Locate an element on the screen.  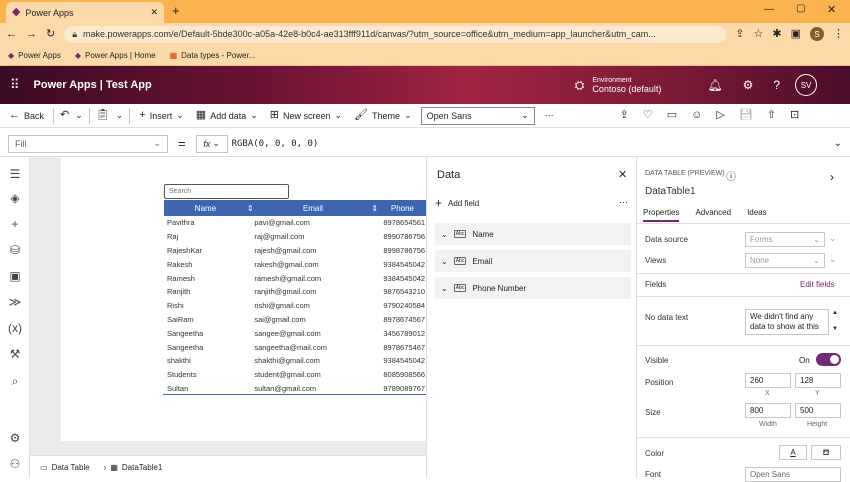
control-crumb: ▦ DataTable1 is located at coordinates (136, 467).